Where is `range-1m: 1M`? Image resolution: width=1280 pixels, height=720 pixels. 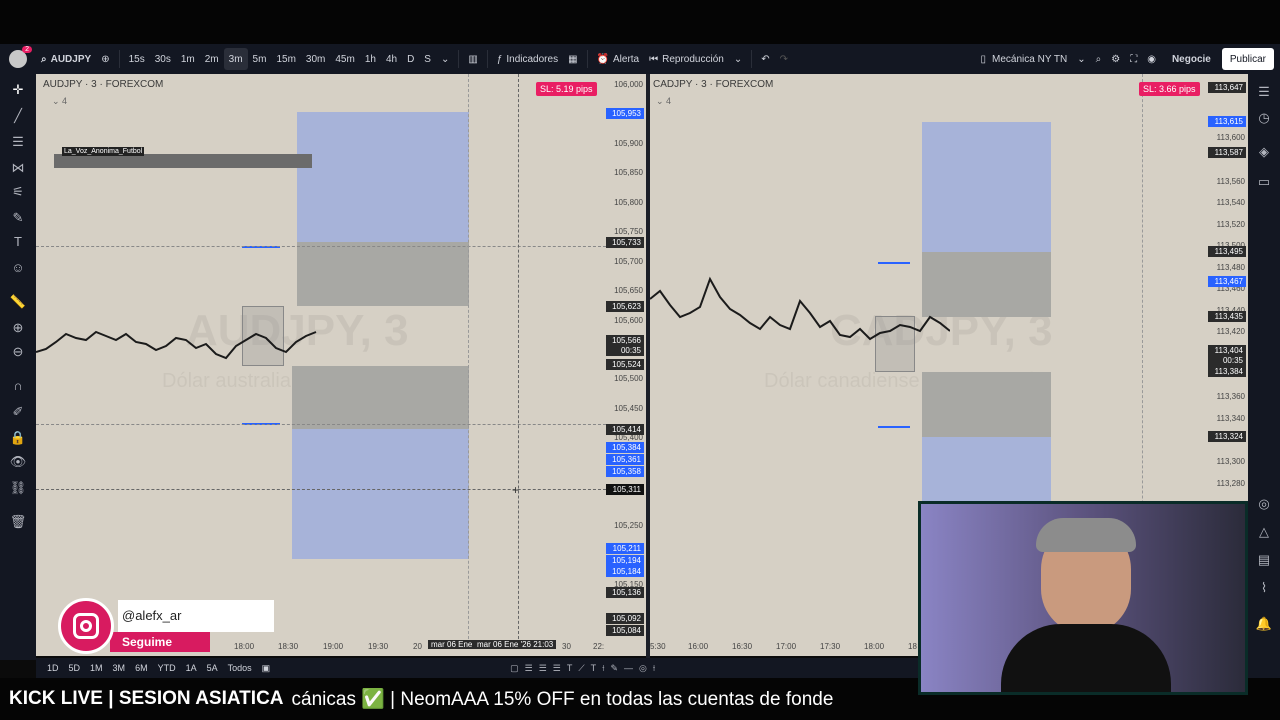
range-1m: 1M is located at coordinates (96, 668).